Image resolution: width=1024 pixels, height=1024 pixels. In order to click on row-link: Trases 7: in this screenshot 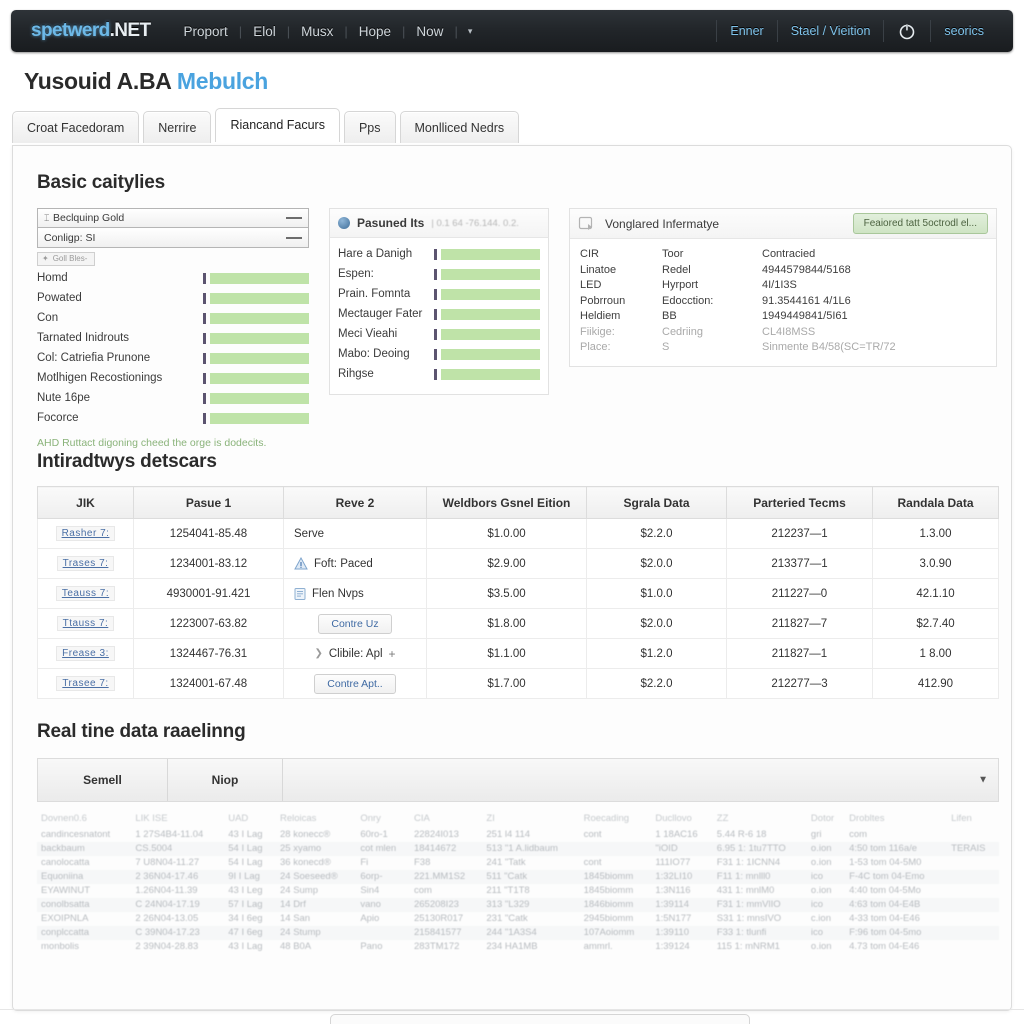, I will do `click(85, 563)`.